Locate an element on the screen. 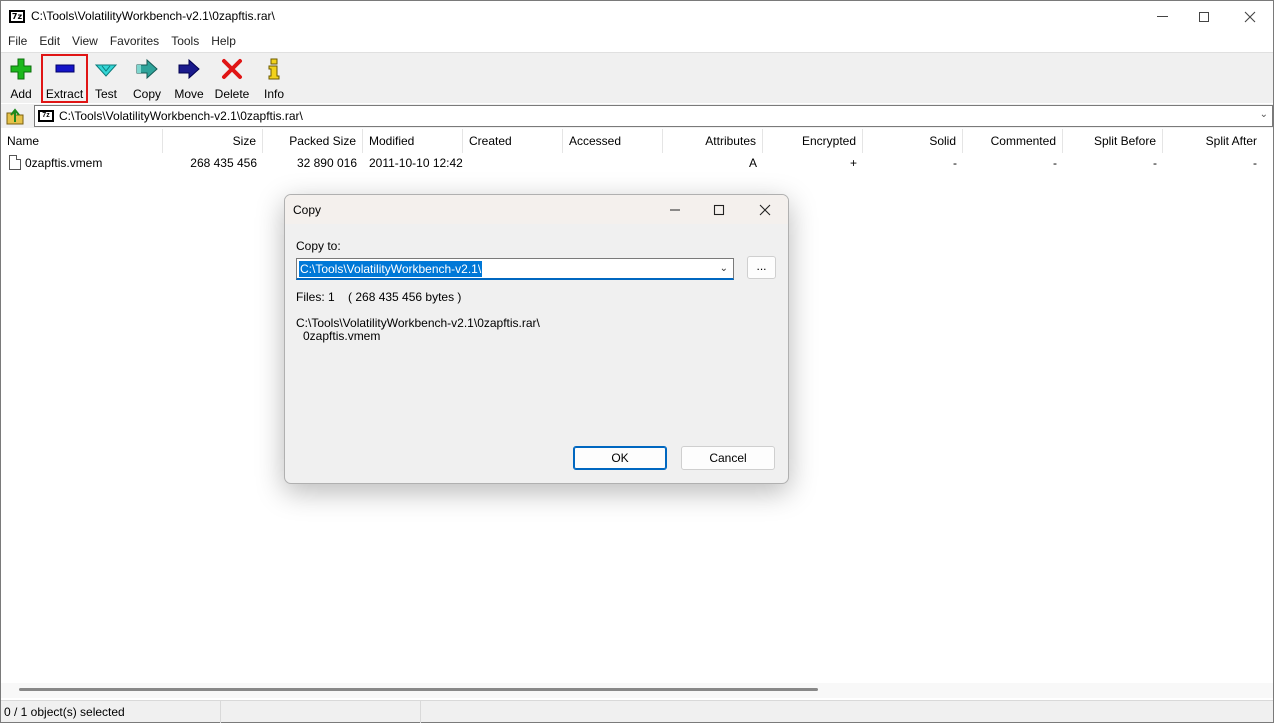 The width and height of the screenshot is (1274, 723). cell-solid: - is located at coordinates (955, 163).